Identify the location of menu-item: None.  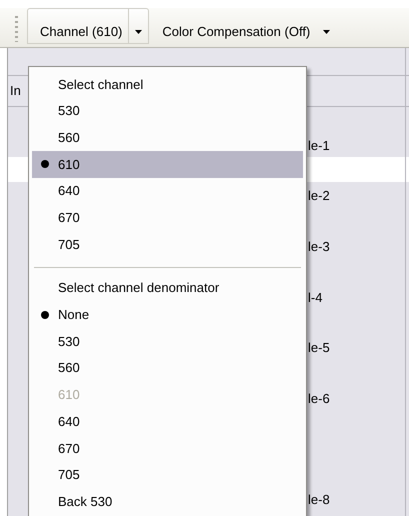
(167, 315).